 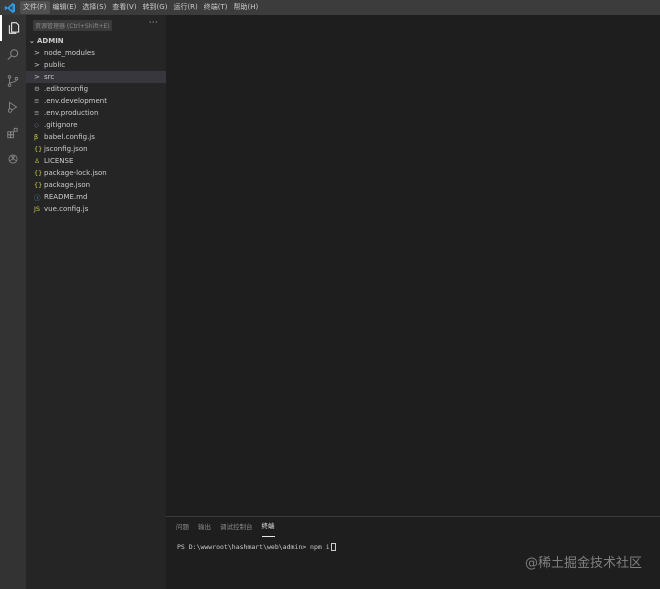 I want to click on sidebar-header: 资源管理器 (Ctrl+Shift+E) ···, so click(x=96, y=25).